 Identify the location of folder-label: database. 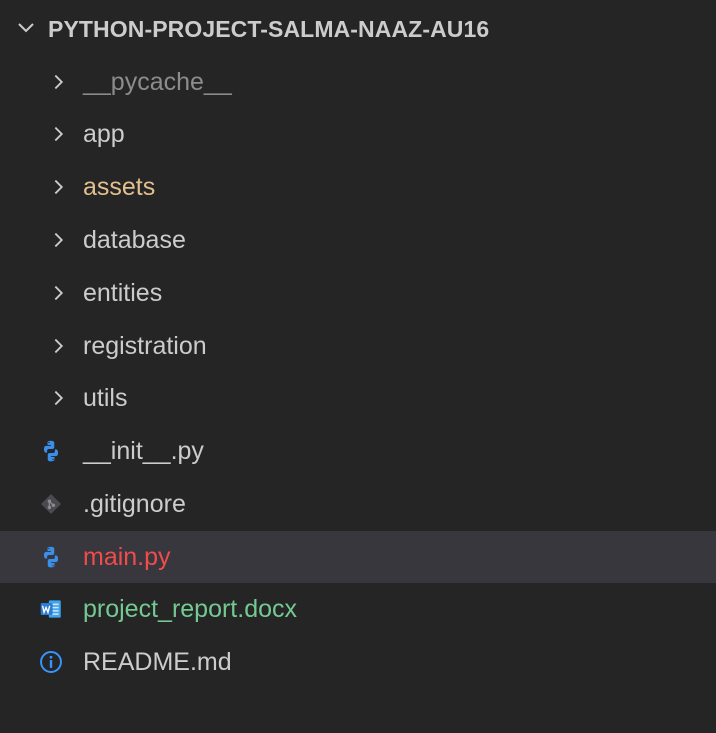
(134, 240).